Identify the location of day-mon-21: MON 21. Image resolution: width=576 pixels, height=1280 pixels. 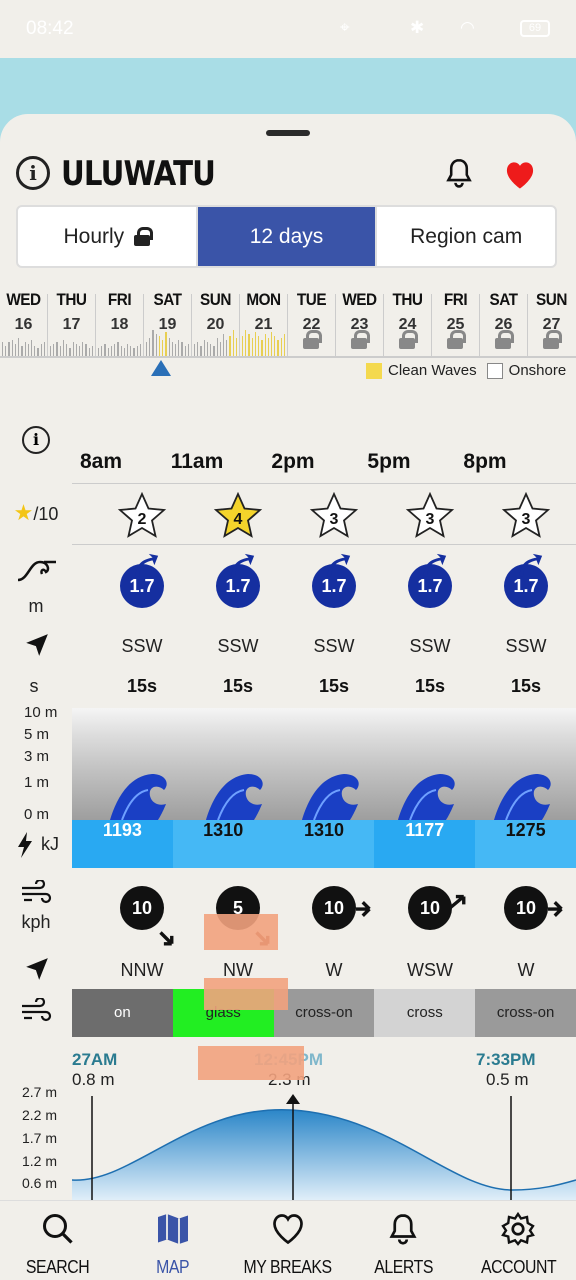
(263, 323).